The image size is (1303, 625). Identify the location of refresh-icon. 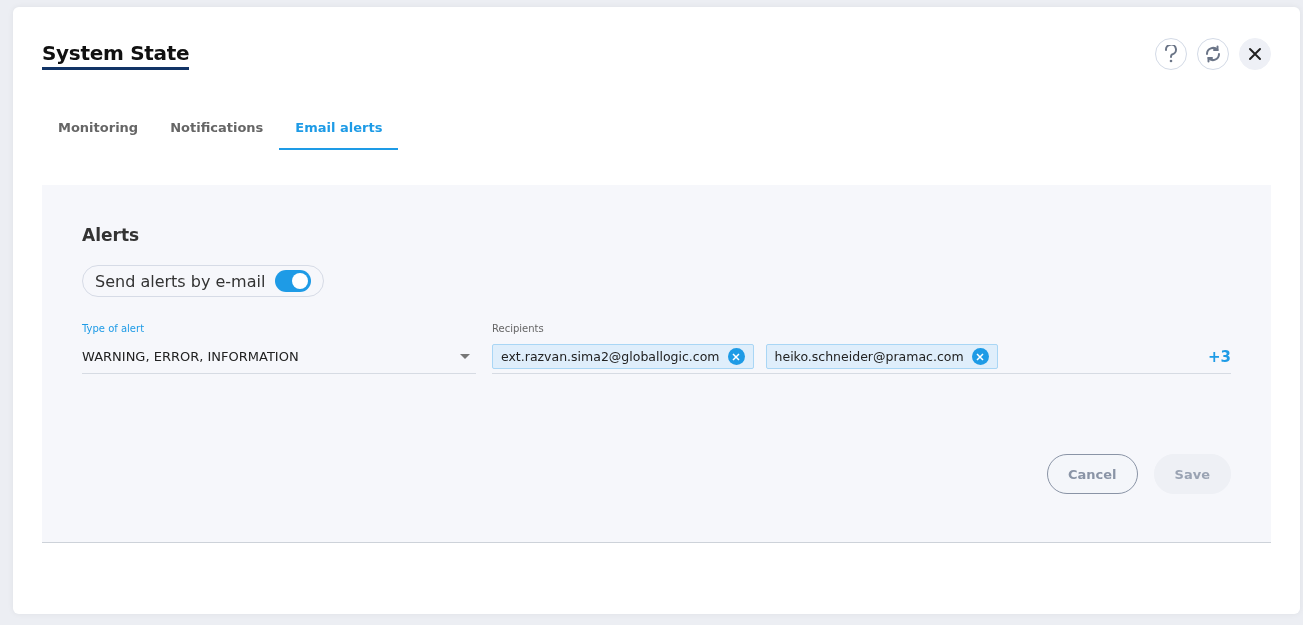
(1213, 54).